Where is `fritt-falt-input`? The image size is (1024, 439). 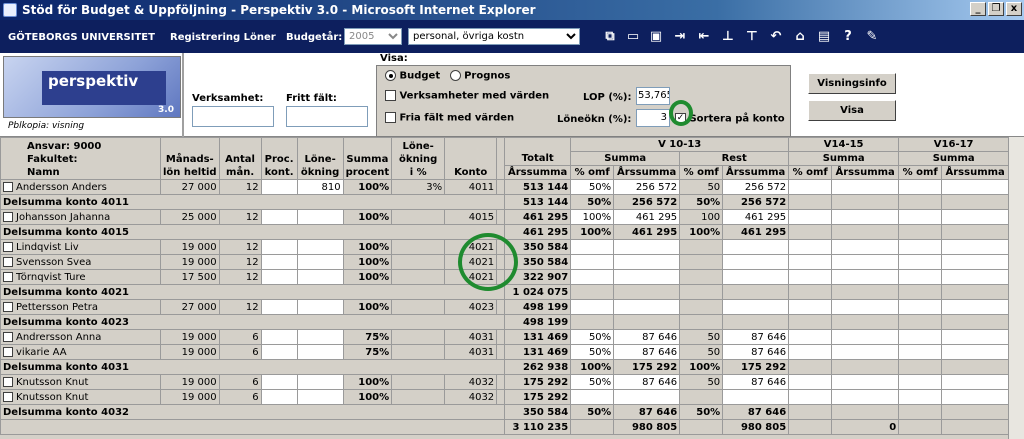
fritt-falt-input is located at coordinates (327, 116).